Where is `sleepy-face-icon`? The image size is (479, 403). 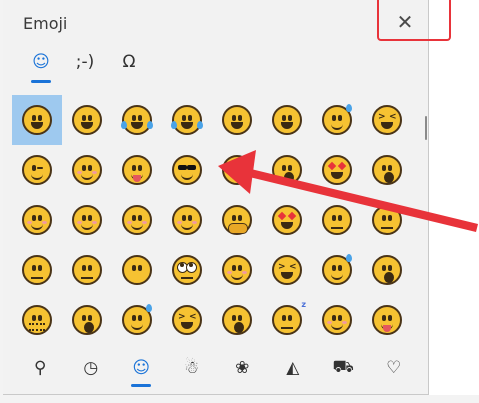
sleepy-face-icon is located at coordinates (137, 319).